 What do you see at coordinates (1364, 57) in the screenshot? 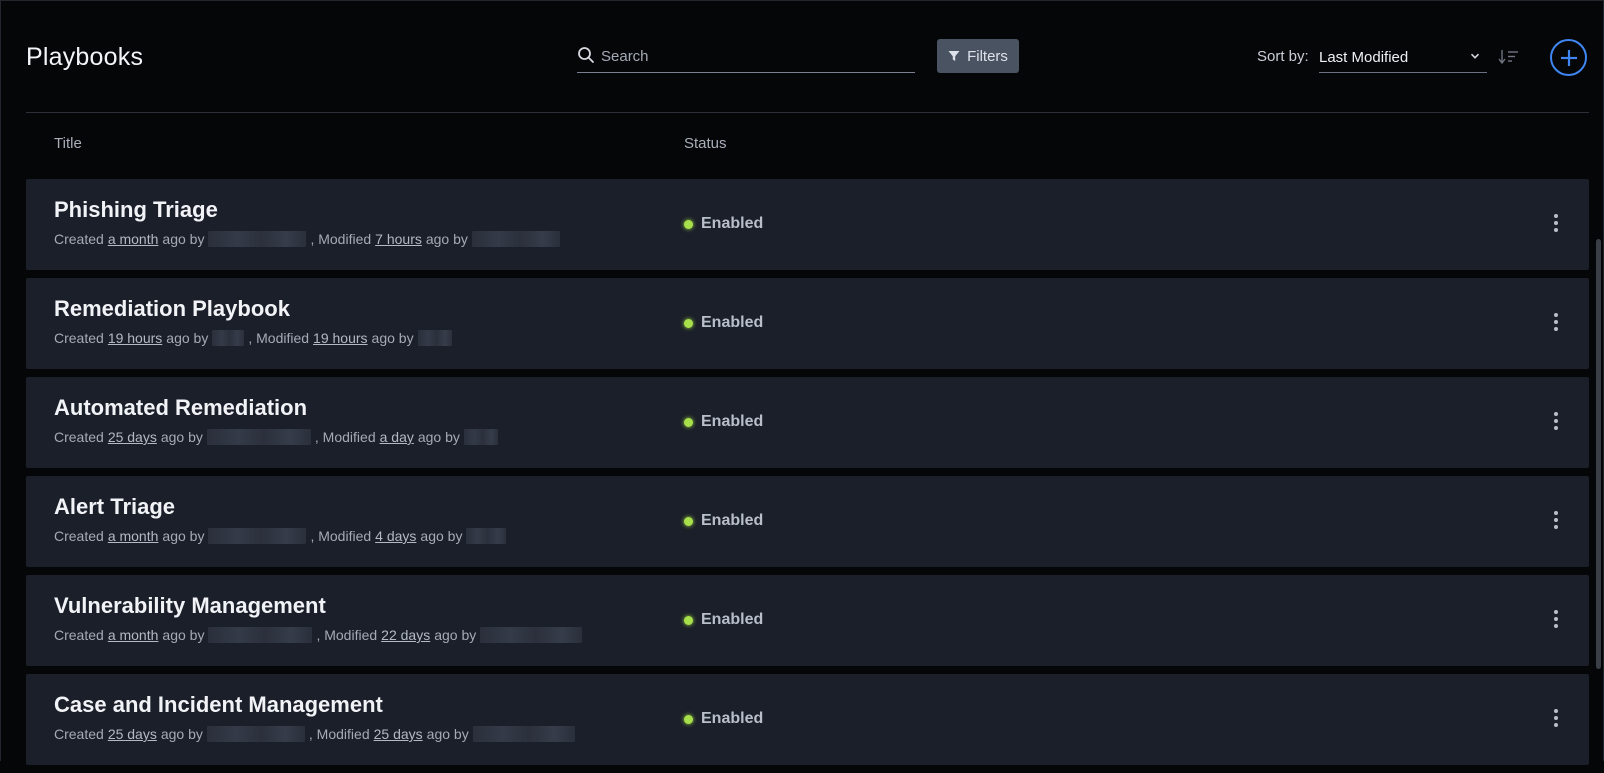
I see `sort-select-value: Last Modified` at bounding box center [1364, 57].